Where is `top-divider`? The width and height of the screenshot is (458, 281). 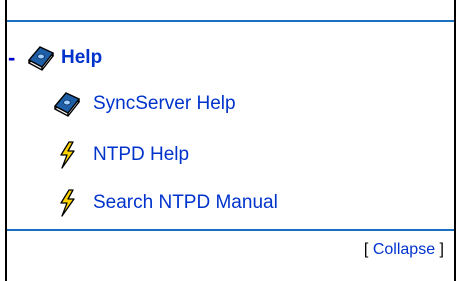
top-divider is located at coordinates (230, 21).